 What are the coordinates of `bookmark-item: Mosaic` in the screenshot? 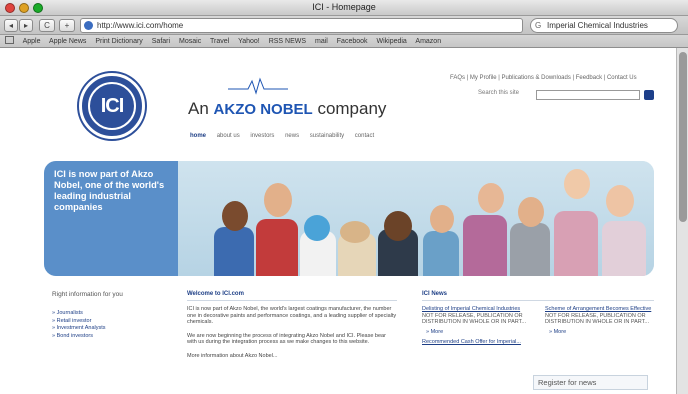 It's located at (190, 41).